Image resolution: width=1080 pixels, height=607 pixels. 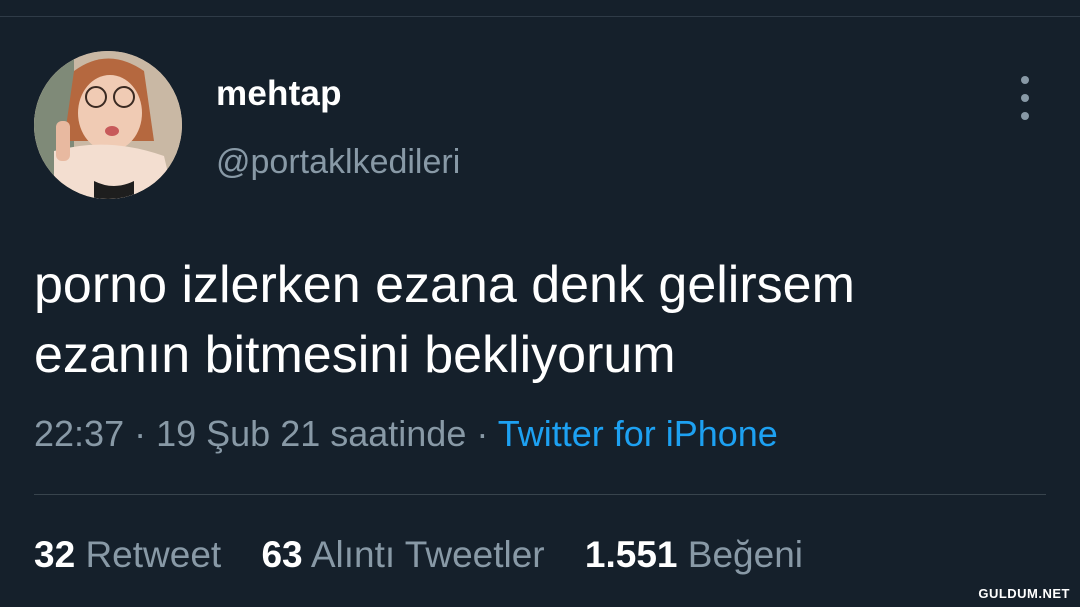 What do you see at coordinates (540, 494) in the screenshot?
I see `stats-divider` at bounding box center [540, 494].